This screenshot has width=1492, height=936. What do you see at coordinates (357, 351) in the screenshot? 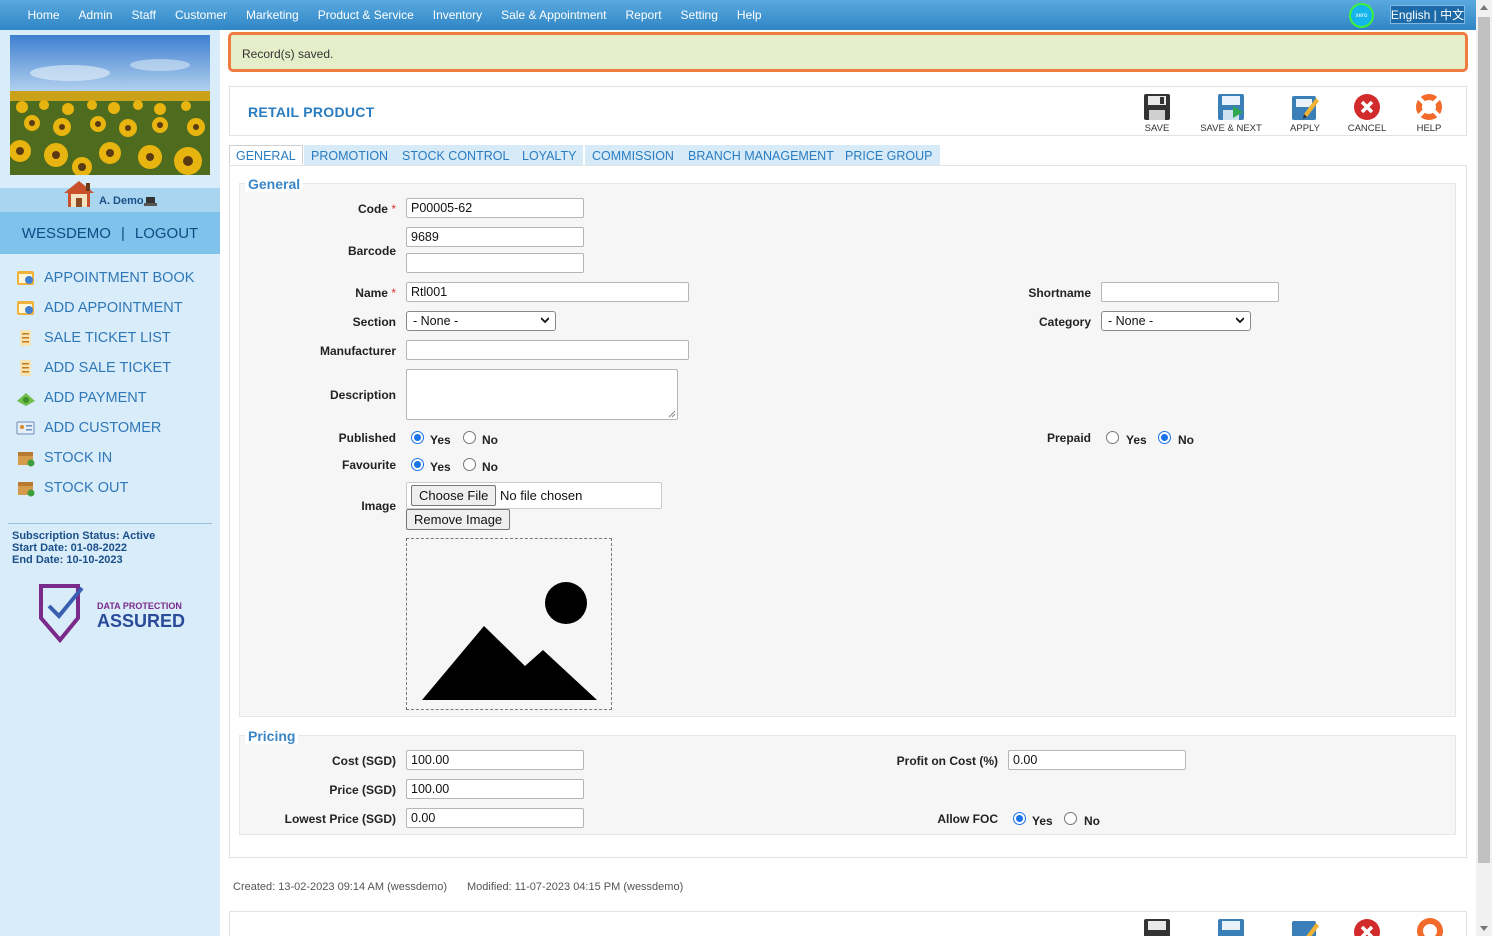
I see `manufacturer-label: Manufacturer` at bounding box center [357, 351].